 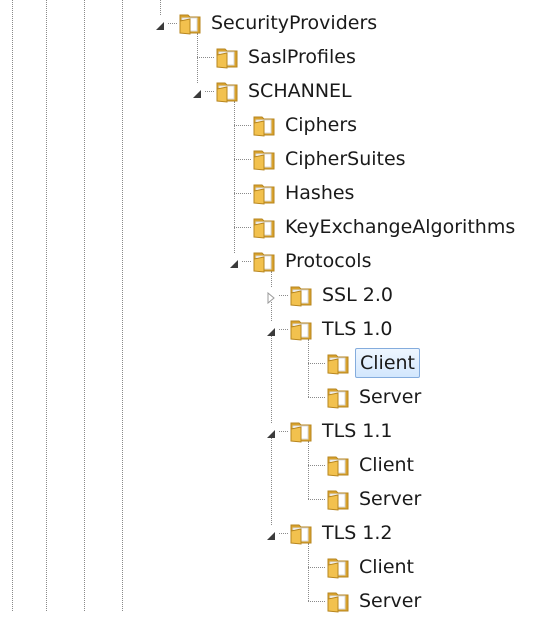 What do you see at coordinates (357, 295) in the screenshot?
I see `tree-node-label: SSL 2.0` at bounding box center [357, 295].